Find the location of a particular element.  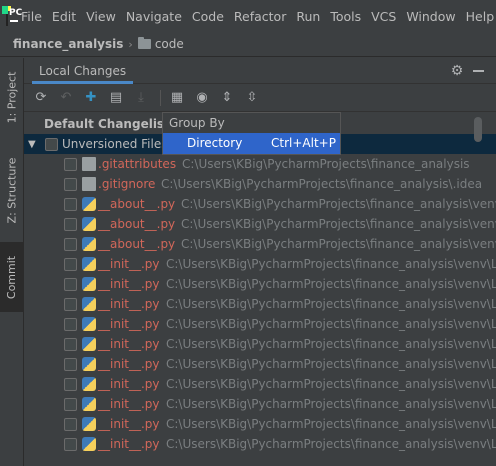

file-name: .gitattributes is located at coordinates (137, 164).